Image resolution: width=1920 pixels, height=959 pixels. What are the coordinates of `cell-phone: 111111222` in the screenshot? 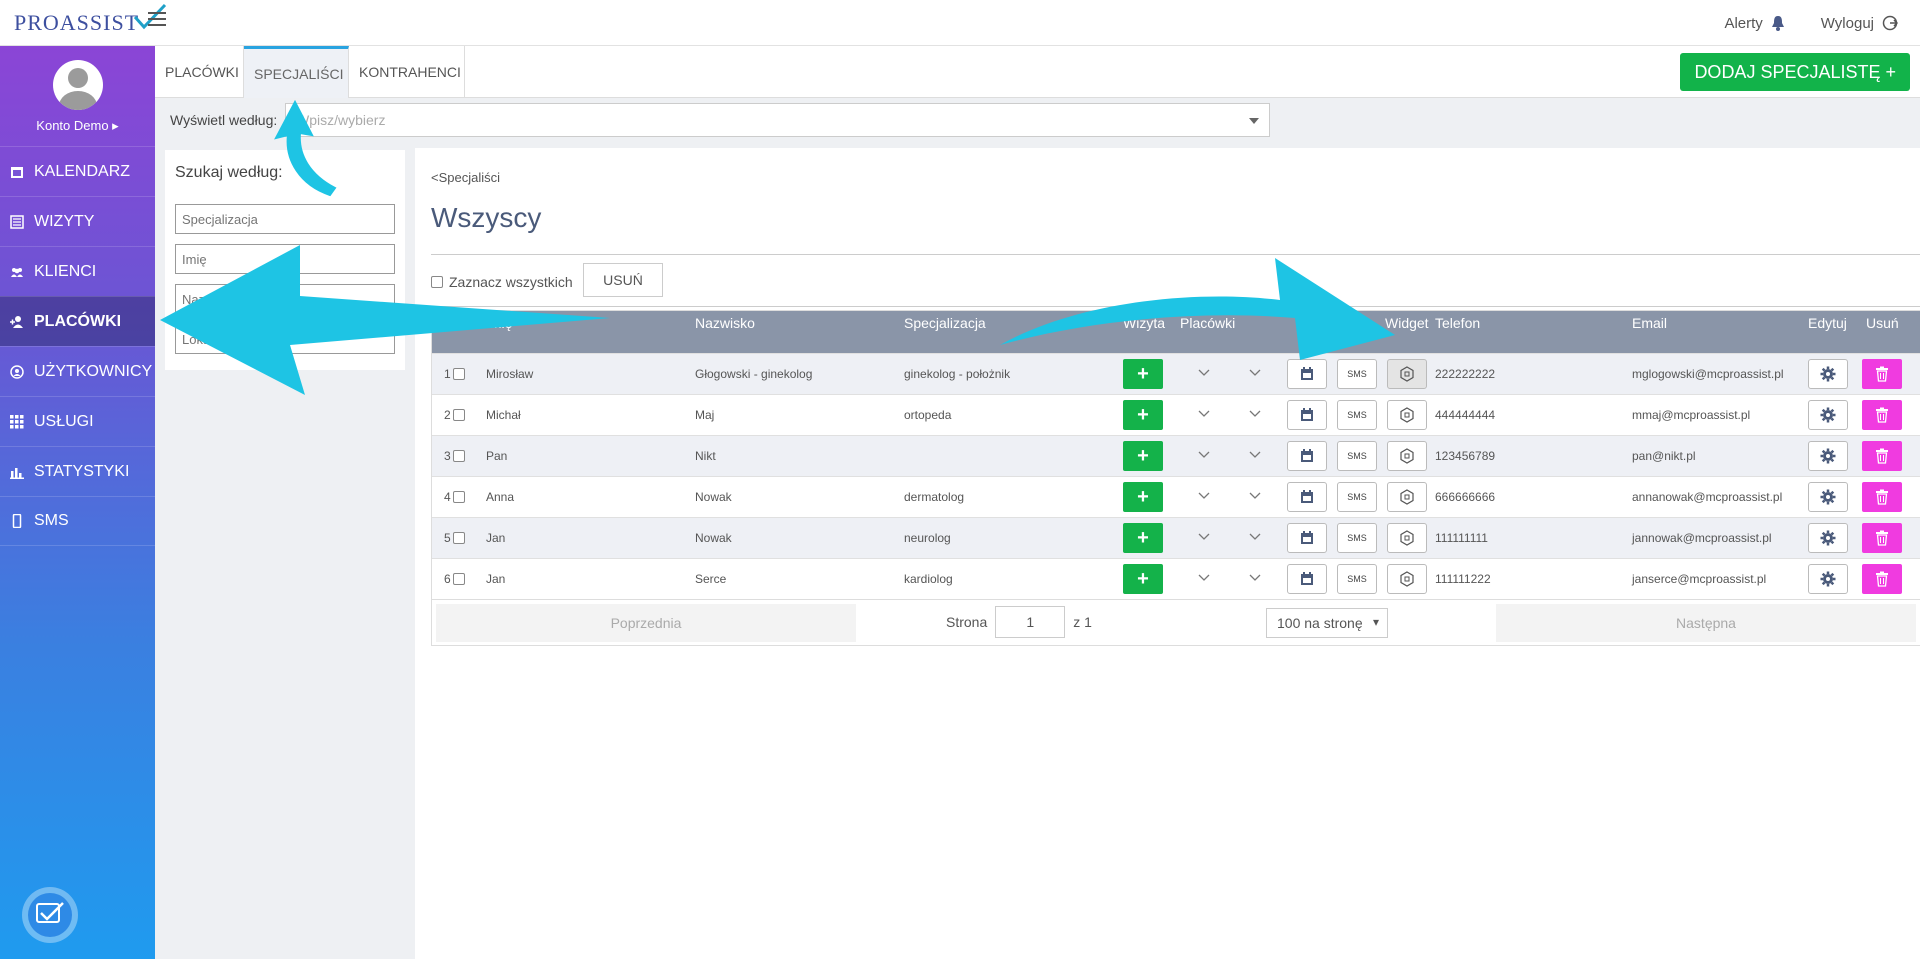 It's located at (1463, 579).